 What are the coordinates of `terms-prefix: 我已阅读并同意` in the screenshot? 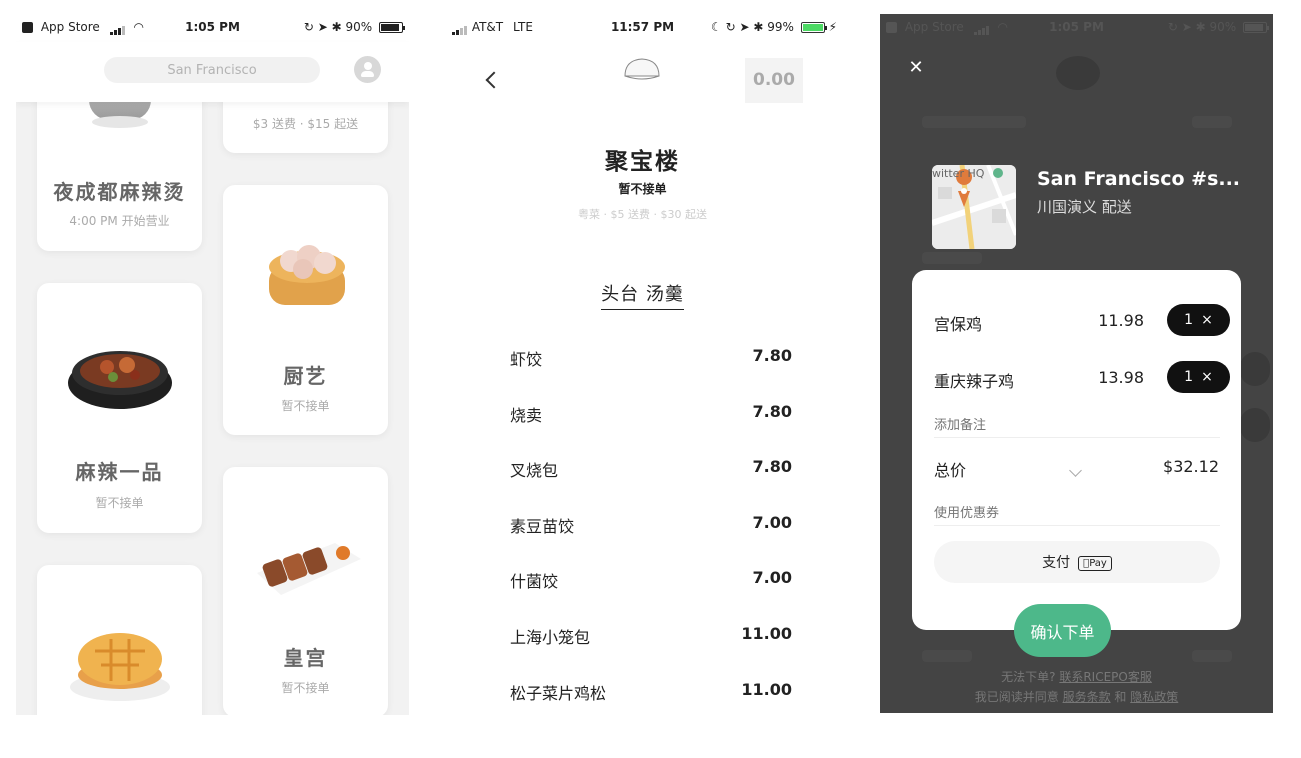 It's located at (1016, 697).